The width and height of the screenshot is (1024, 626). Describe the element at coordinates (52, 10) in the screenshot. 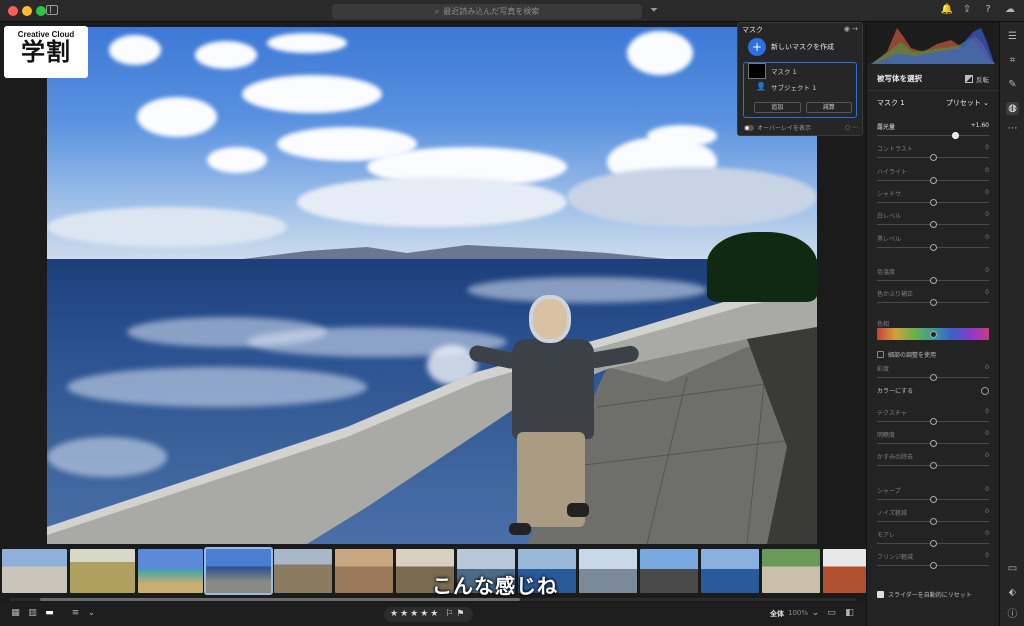

I see `sidebar-toggle-icon` at that location.